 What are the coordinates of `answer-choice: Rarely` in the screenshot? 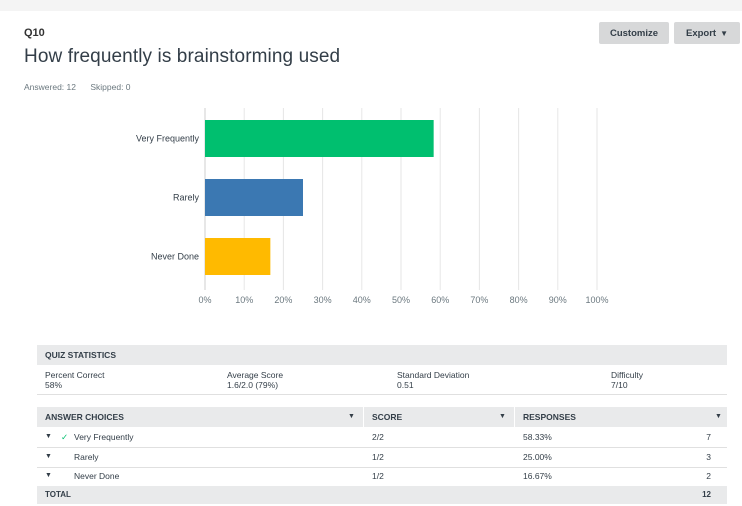 It's located at (86, 457).